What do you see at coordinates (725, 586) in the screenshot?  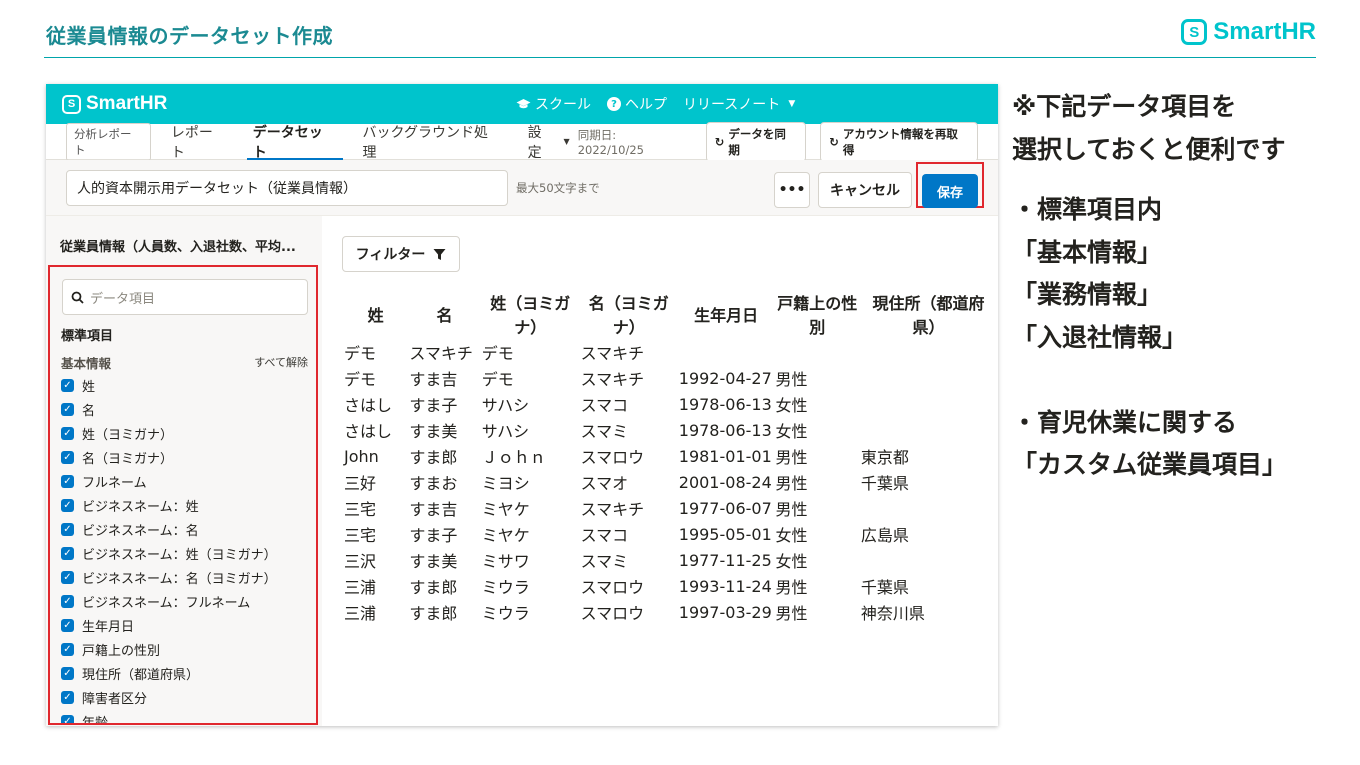 I see `table-cell: 1993-11-24` at bounding box center [725, 586].